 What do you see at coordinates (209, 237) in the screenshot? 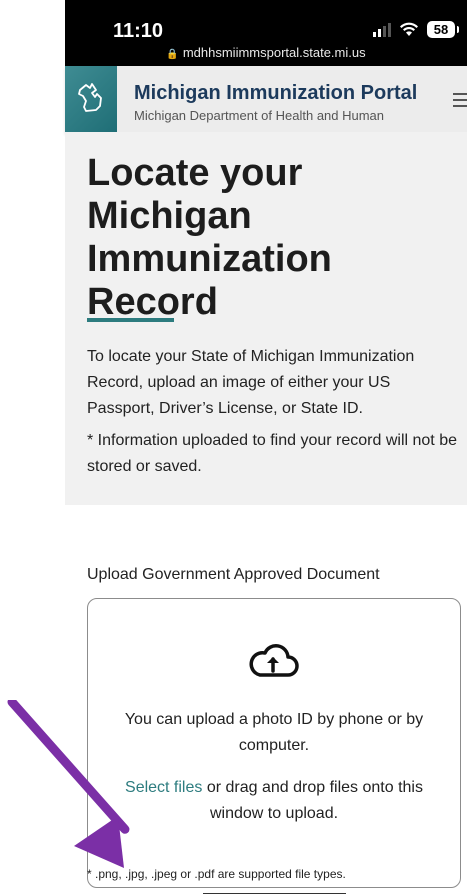
I see `page-title: Locate your Michigan Immunization Record` at bounding box center [209, 237].